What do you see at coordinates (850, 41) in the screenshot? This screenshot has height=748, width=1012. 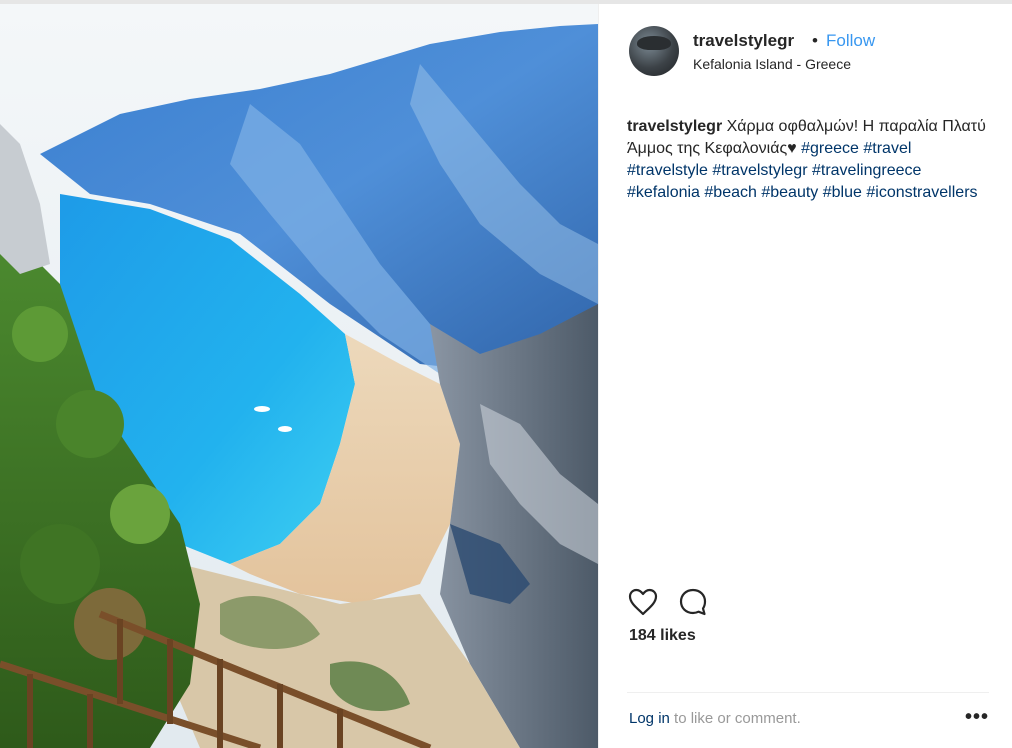 I see `follow-button: Follow` at bounding box center [850, 41].